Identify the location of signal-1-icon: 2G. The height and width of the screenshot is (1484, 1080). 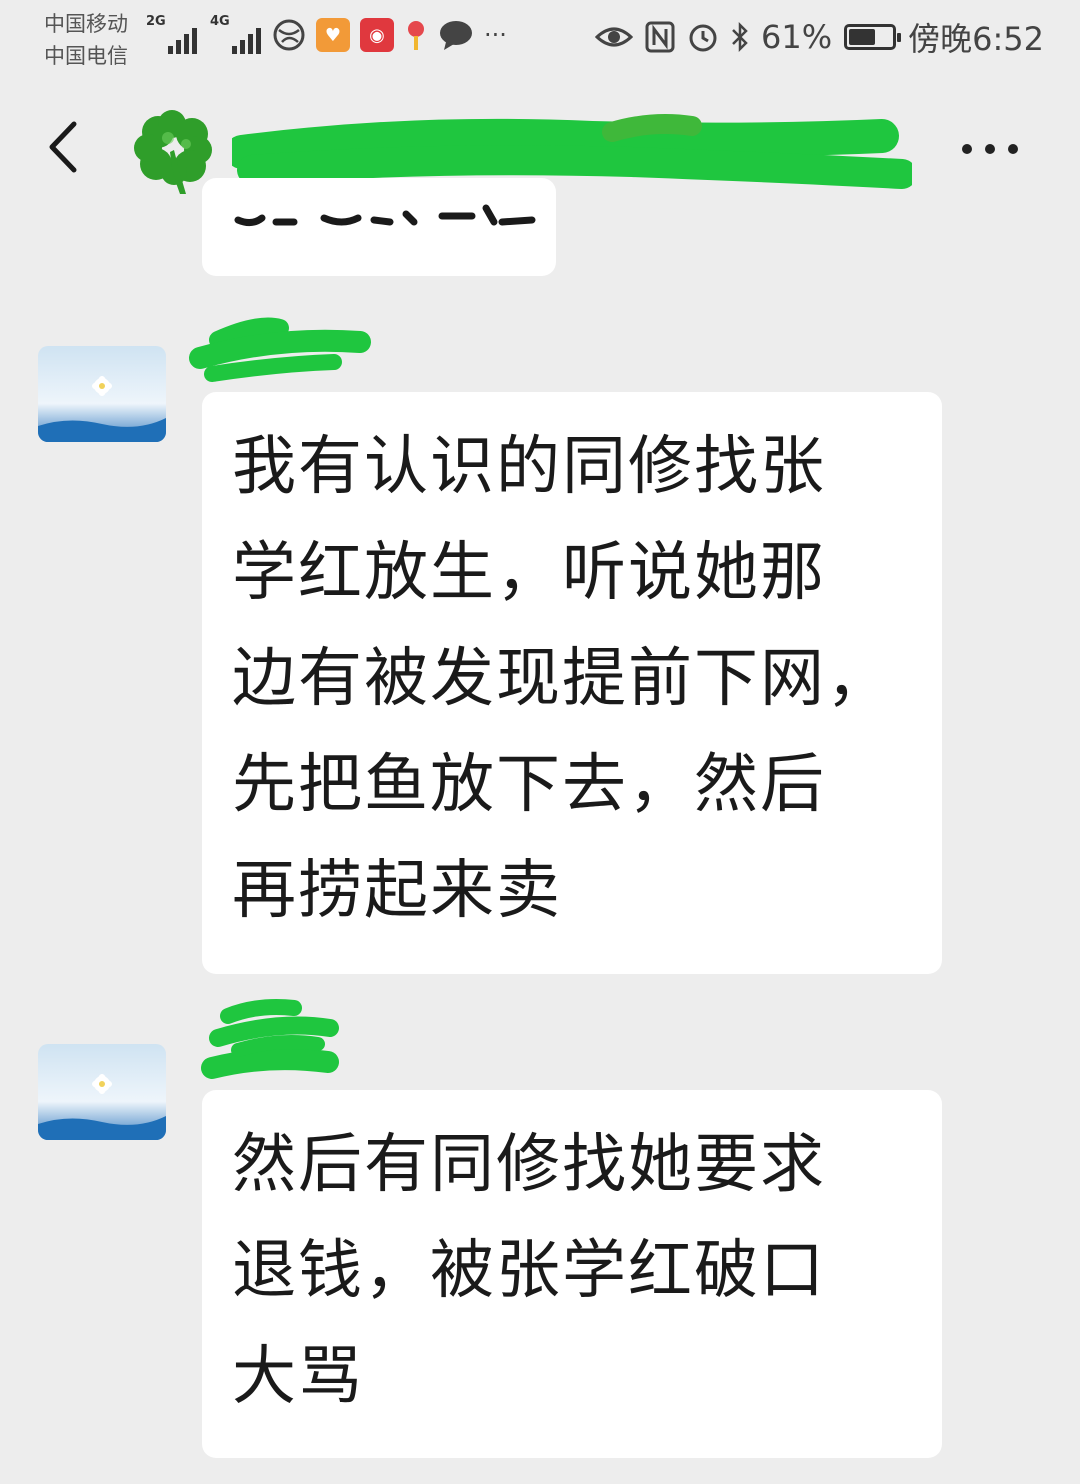
(173, 34).